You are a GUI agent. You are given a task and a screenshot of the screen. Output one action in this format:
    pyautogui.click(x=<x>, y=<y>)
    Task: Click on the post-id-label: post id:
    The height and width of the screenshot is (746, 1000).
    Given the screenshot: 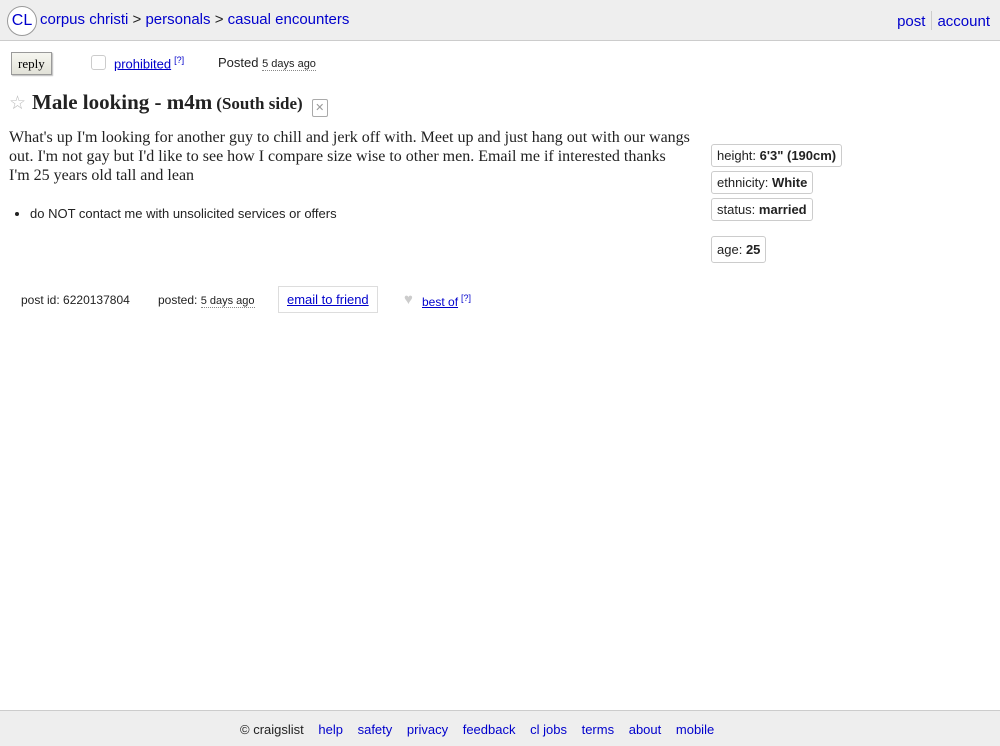 What is the action you would take?
    pyautogui.click(x=40, y=300)
    